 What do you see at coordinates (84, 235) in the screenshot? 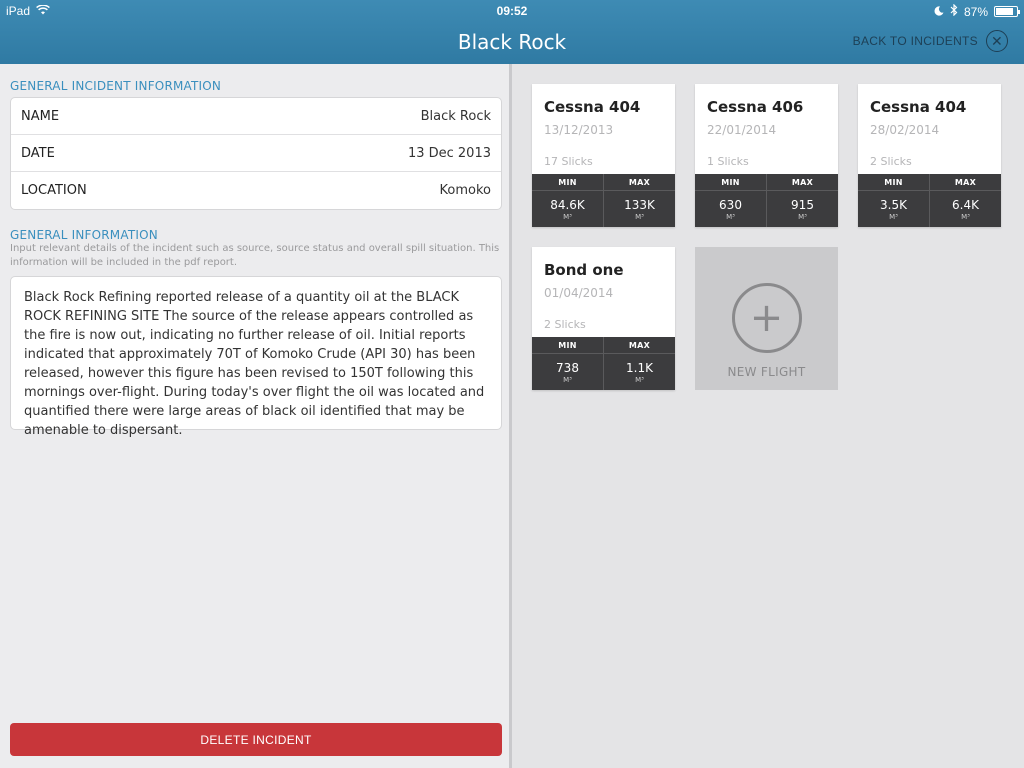
I see `general-information-title: GENERAL INFORMATION` at bounding box center [84, 235].